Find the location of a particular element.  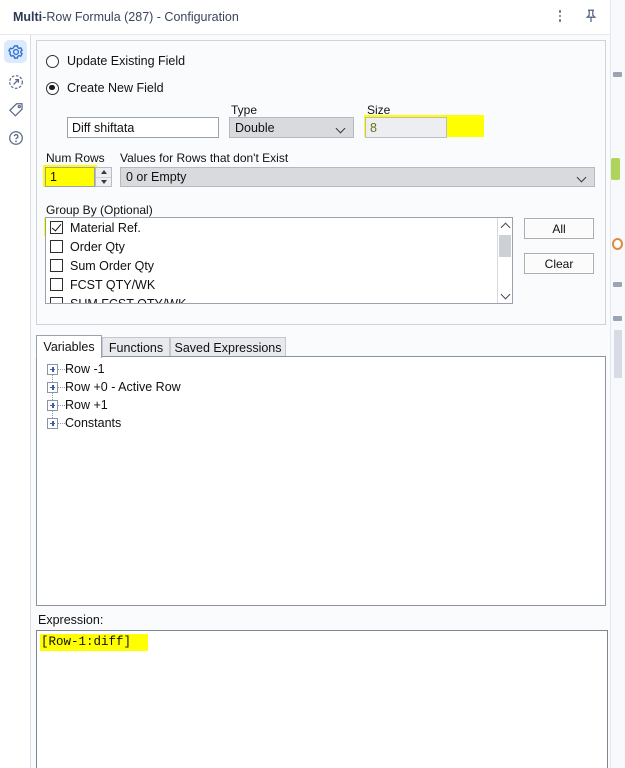

output-arrow-icon is located at coordinates (15, 81).